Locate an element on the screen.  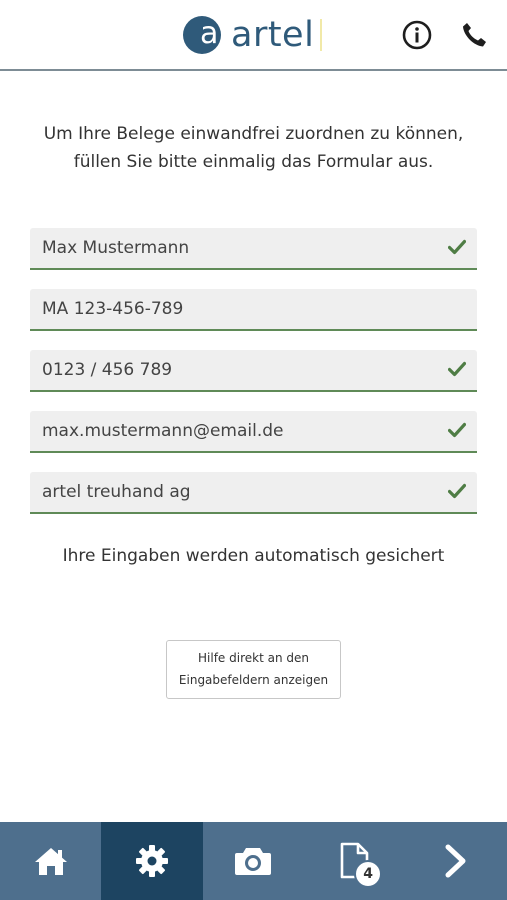
logo-text: artel is located at coordinates (273, 35).